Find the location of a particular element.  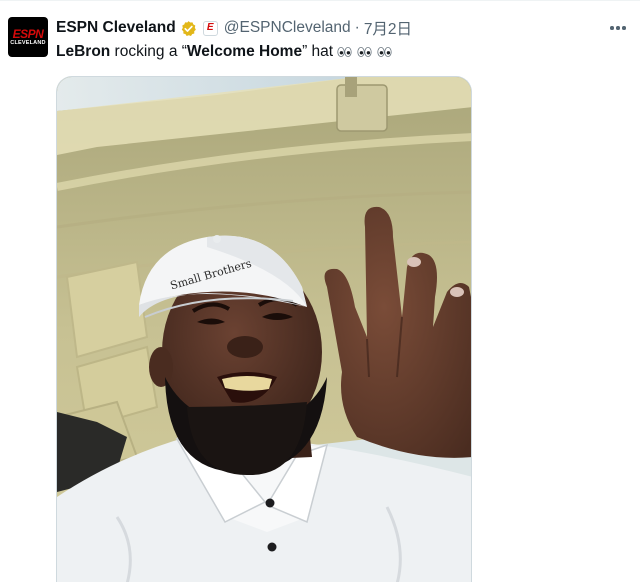

avatar: ESPN CLEVELAND is located at coordinates (28, 37).